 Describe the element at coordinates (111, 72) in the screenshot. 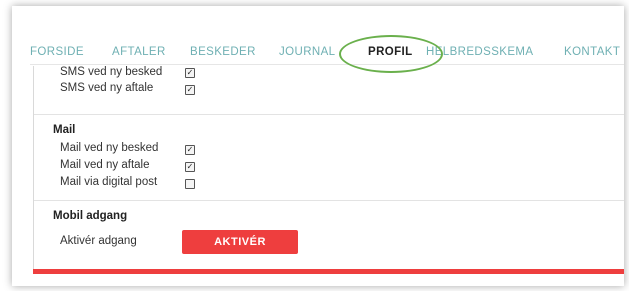

I see `sms-new-message-label: SMS ved ny besked` at that location.